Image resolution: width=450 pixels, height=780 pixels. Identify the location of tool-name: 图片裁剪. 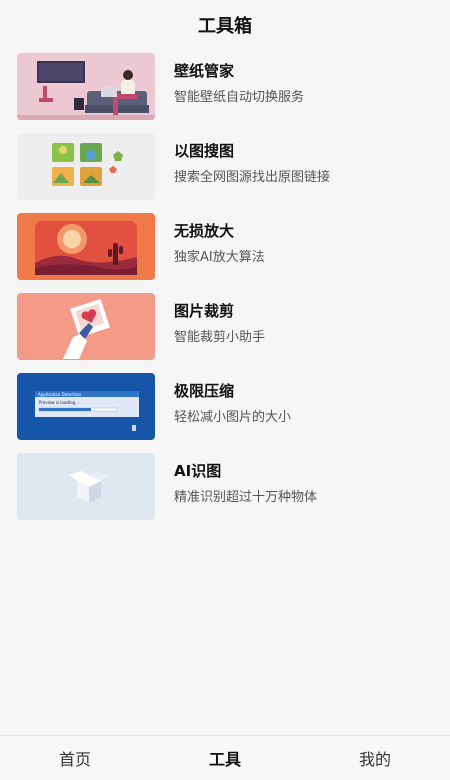
(204, 311).